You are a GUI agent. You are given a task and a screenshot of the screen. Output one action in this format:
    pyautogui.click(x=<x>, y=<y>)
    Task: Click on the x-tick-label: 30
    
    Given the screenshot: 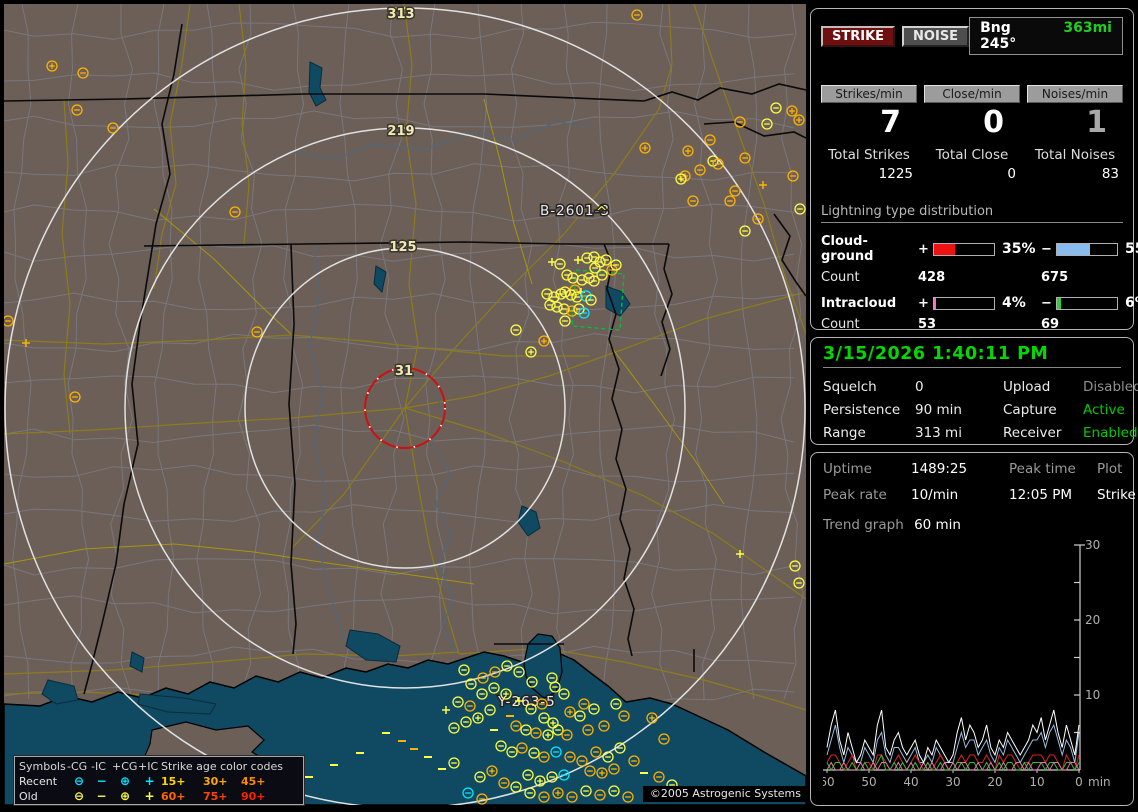 What is the action you would take?
    pyautogui.click(x=952, y=782)
    